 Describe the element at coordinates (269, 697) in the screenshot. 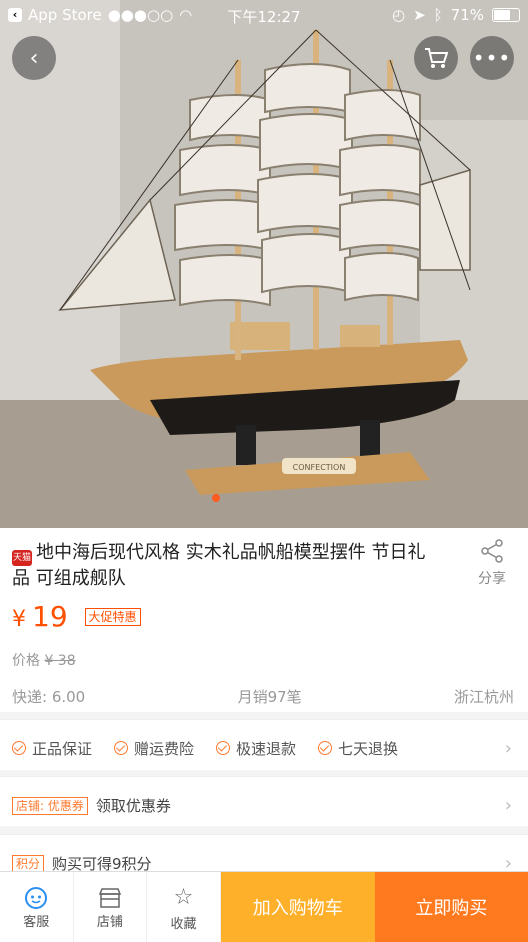

I see `monthly-sales: 月销97笔` at that location.